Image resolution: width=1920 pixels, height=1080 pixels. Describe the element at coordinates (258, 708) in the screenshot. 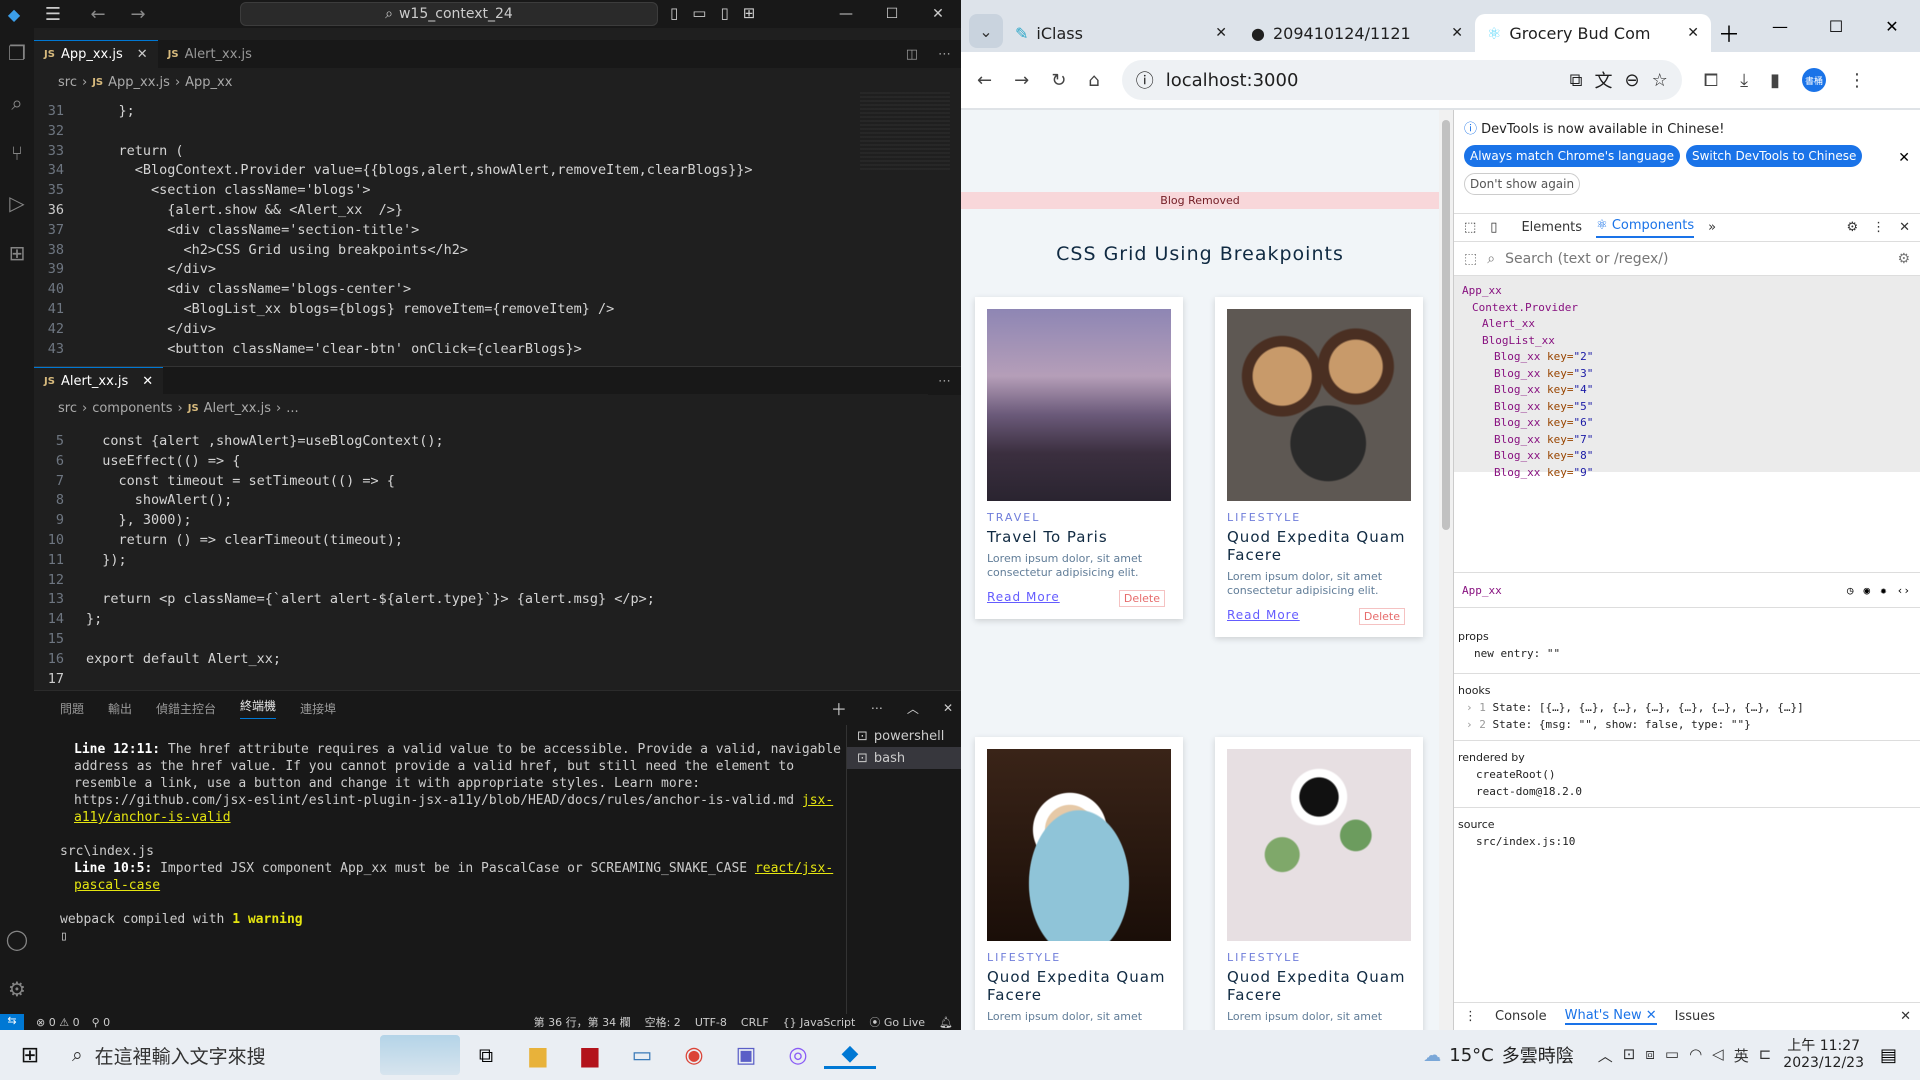

I see `tab-terminal: 終端機` at that location.